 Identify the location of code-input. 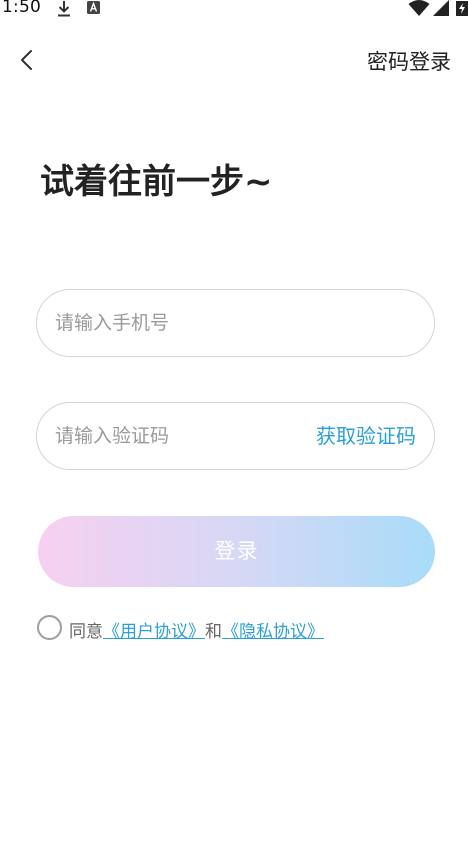
(175, 436).